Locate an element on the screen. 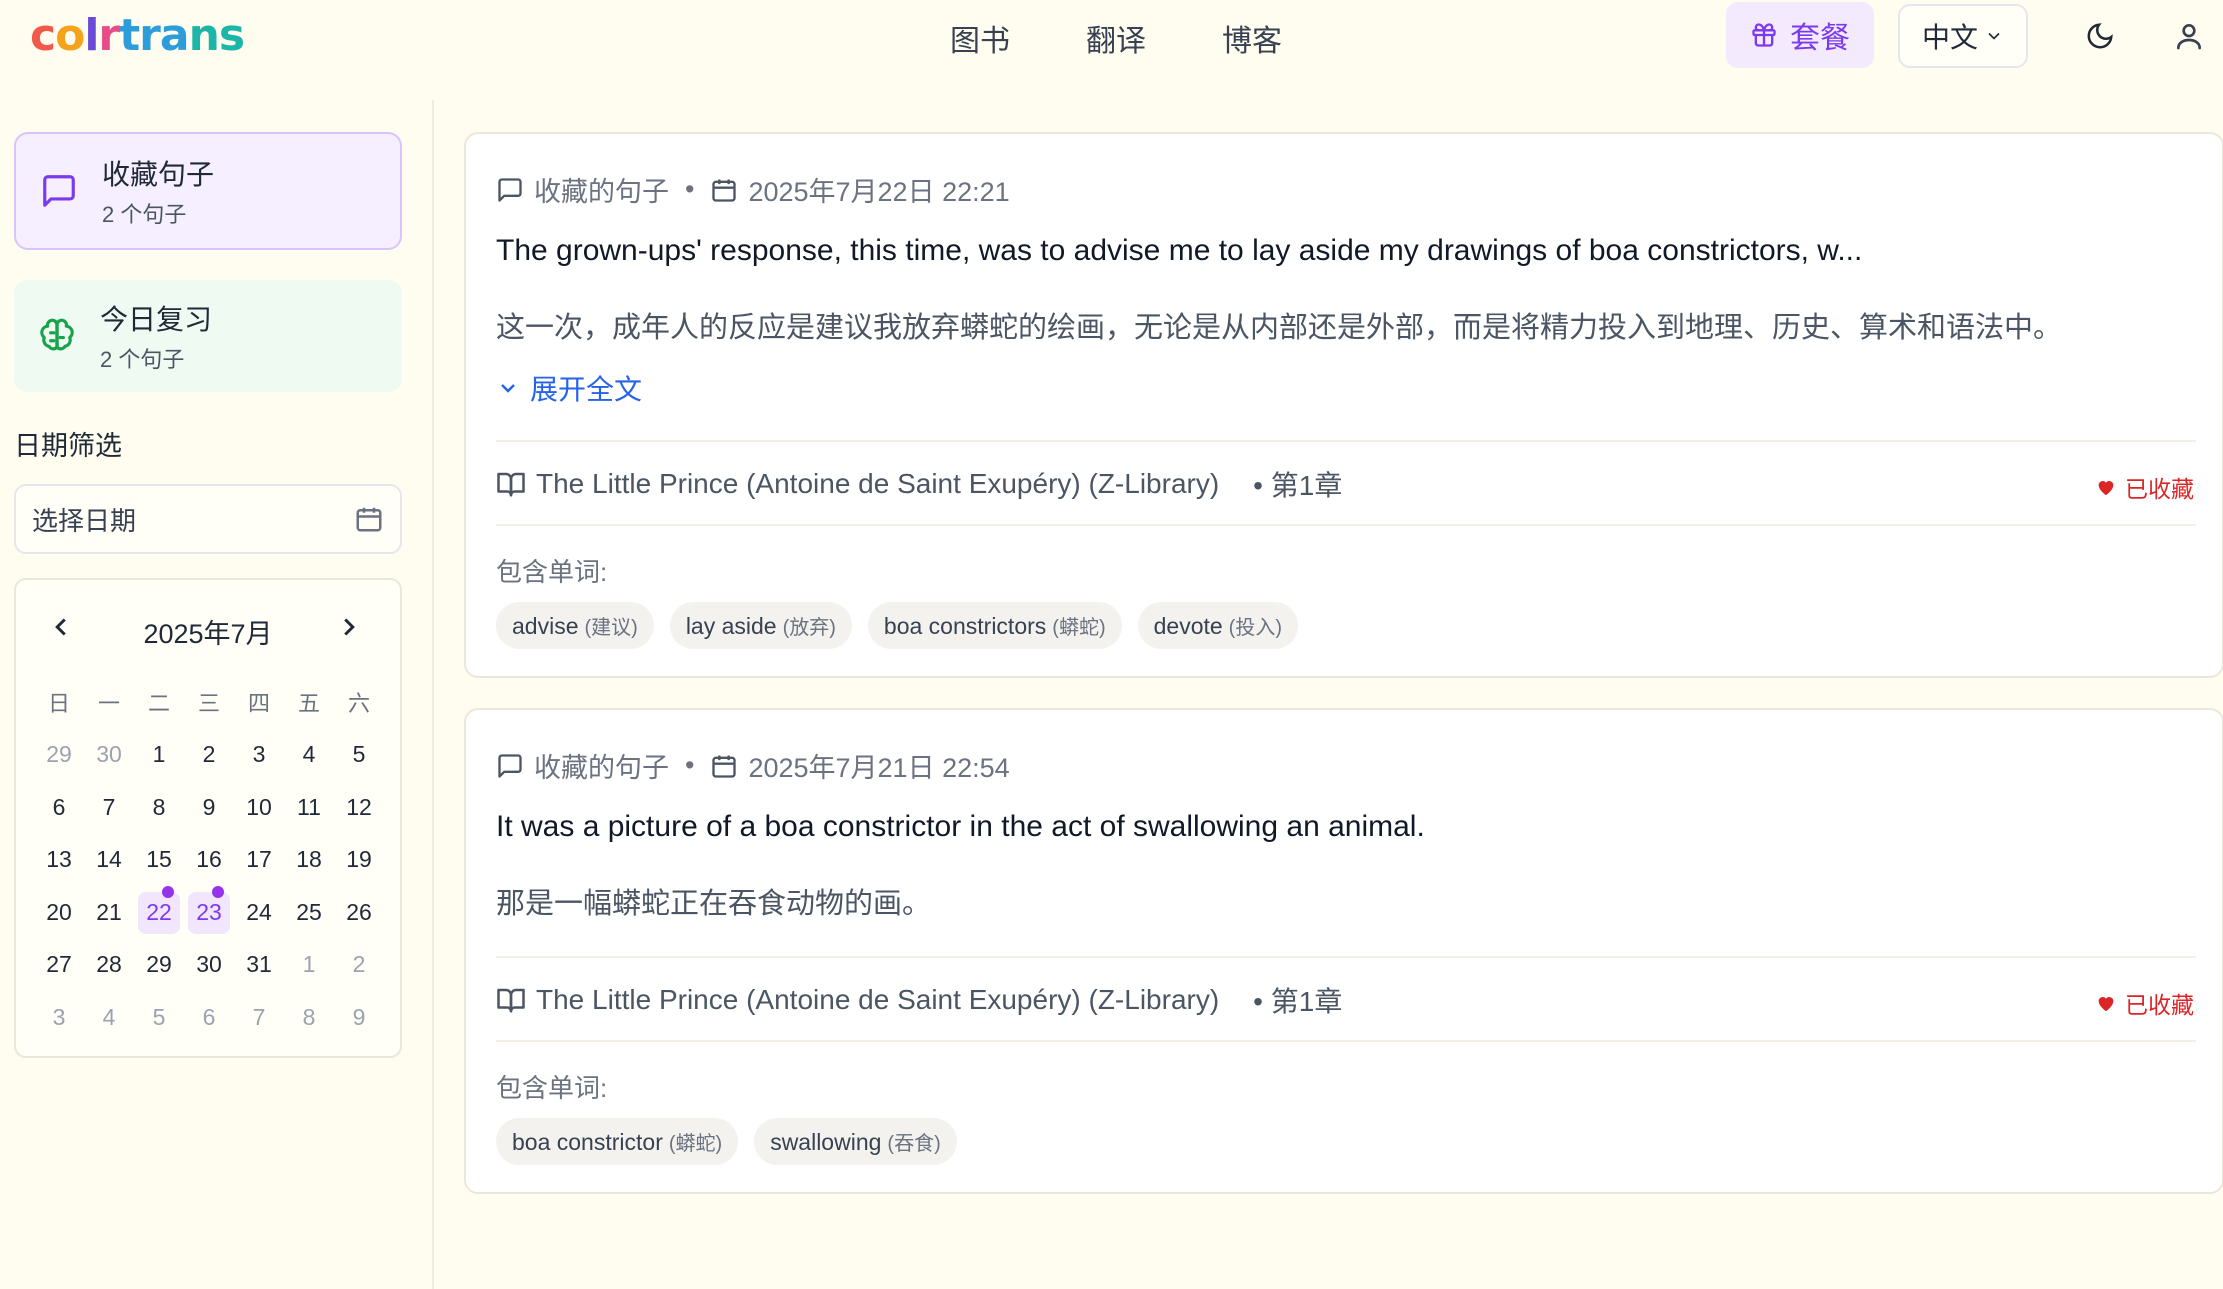 Image resolution: width=2223 pixels, height=1289 pixels. expand-button: 展开全文 is located at coordinates (569, 388).